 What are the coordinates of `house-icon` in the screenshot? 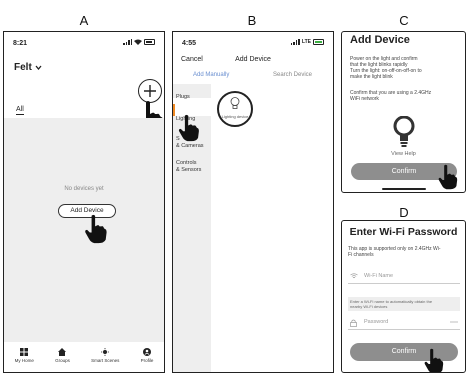 It's located at (62, 352).